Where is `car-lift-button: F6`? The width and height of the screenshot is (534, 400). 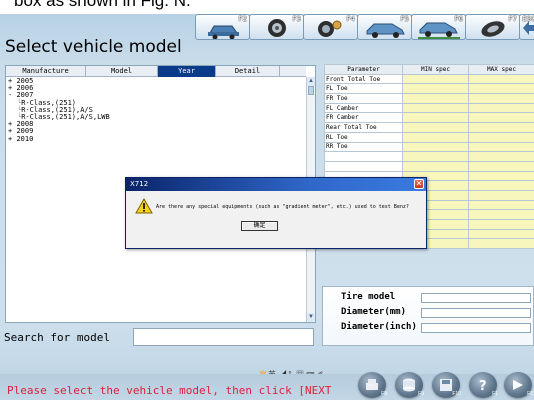 car-lift-button: F6 is located at coordinates (438, 27).